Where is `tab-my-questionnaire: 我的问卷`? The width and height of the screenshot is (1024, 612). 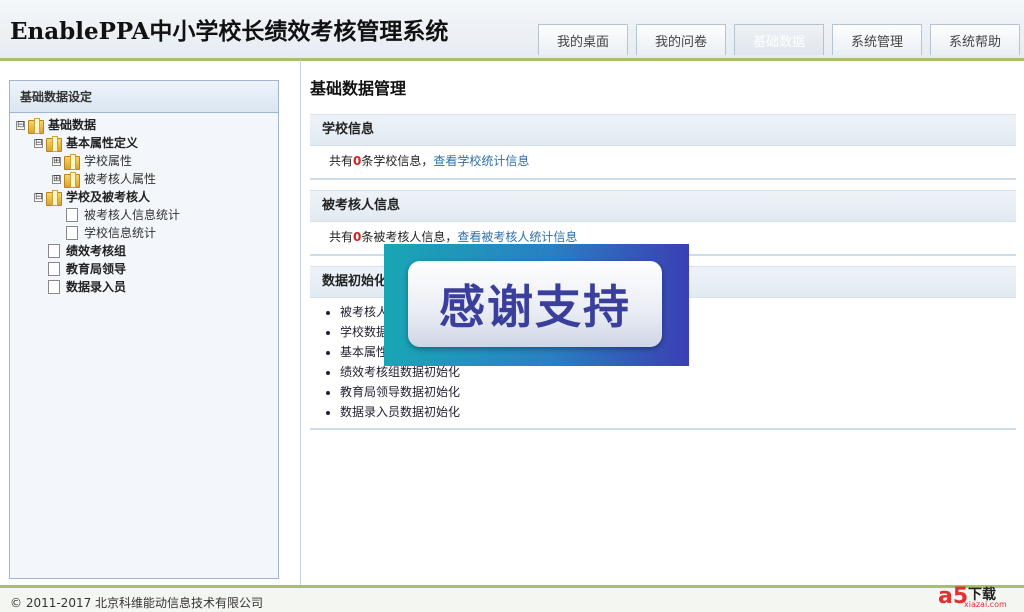
tab-my-questionnaire: 我的问卷 is located at coordinates (681, 39).